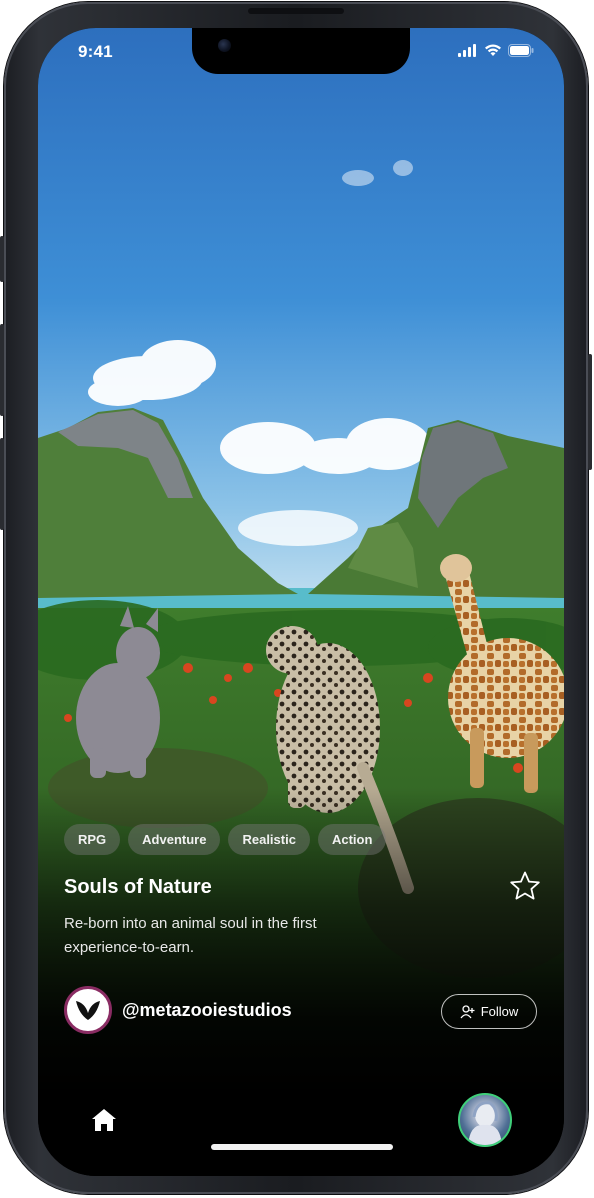 The image size is (594, 1198). I want to click on wifi-icon, so click(493, 50).